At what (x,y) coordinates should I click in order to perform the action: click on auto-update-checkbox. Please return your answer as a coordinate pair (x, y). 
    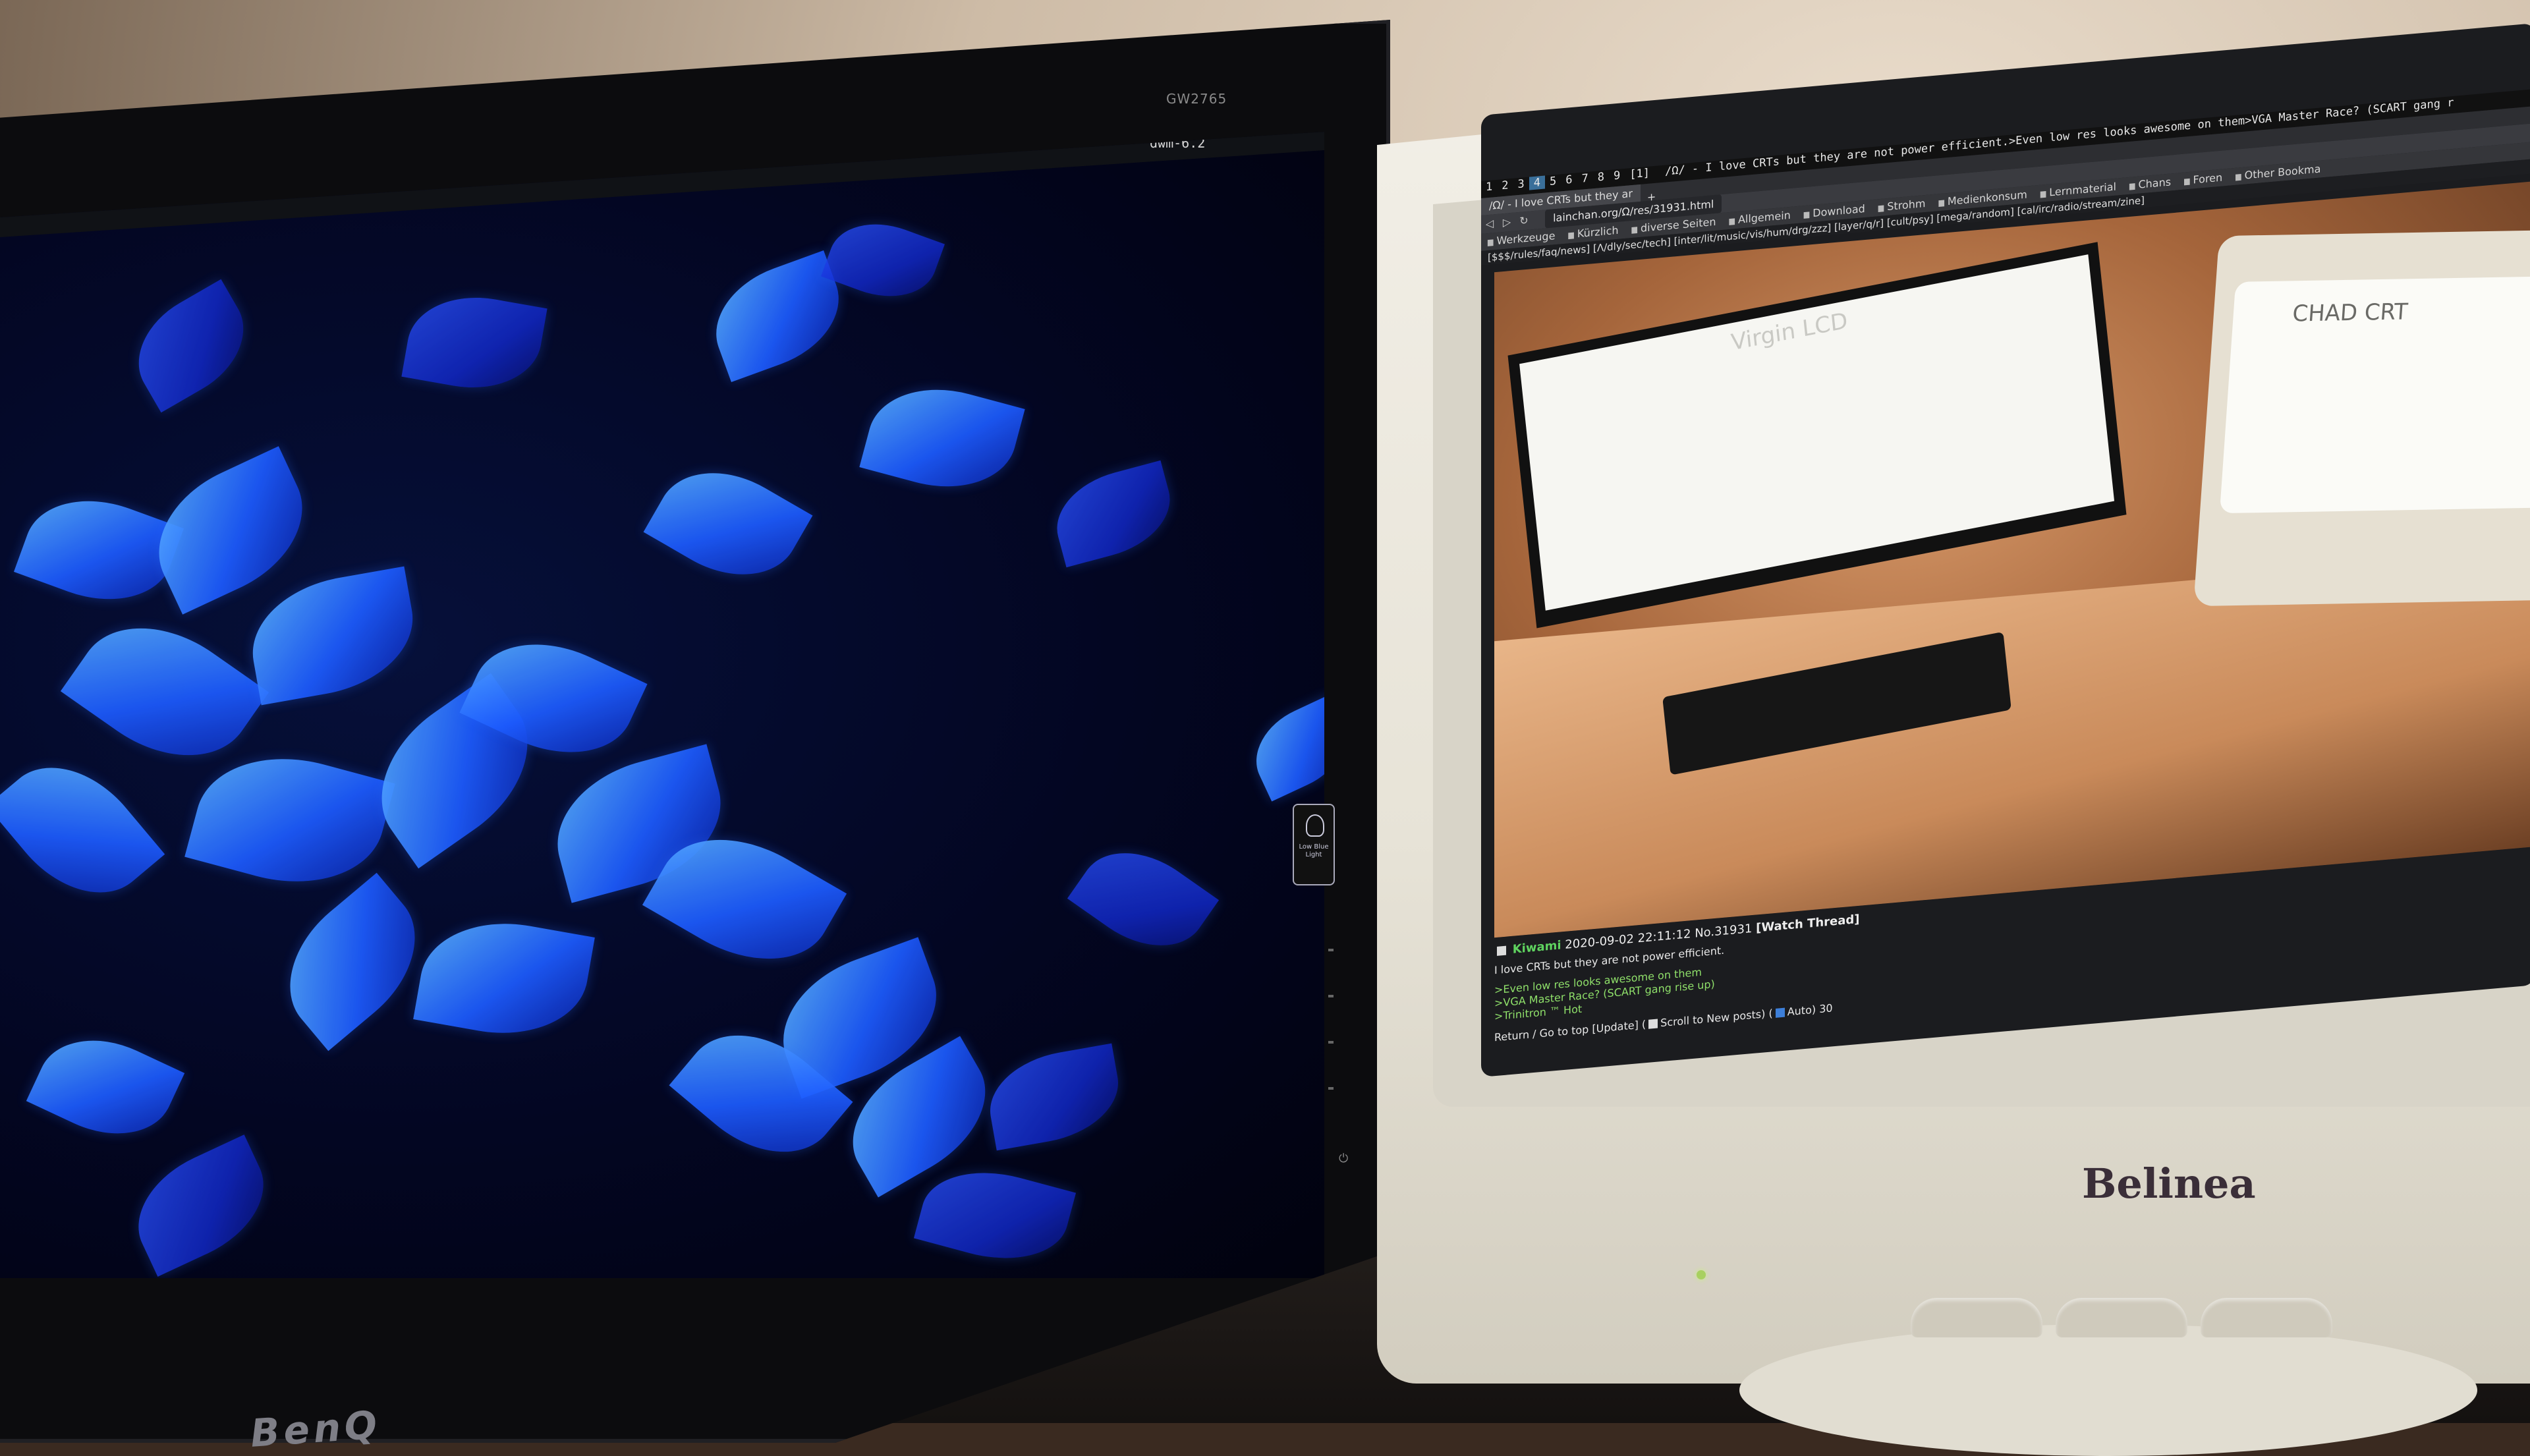
    Looking at the image, I should click on (1780, 1012).